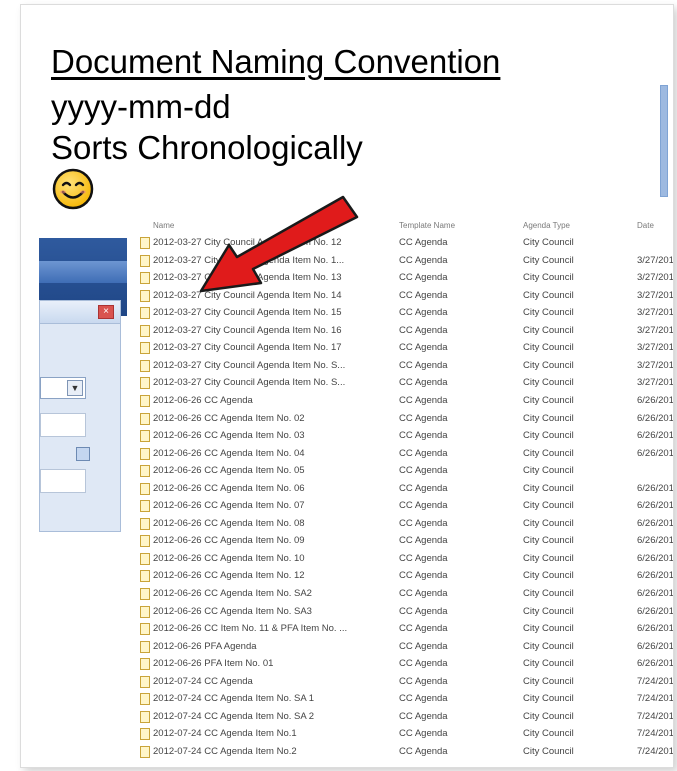  I want to click on file-name: 2012-06-26 CC Agenda Item No. 07, so click(229, 506).